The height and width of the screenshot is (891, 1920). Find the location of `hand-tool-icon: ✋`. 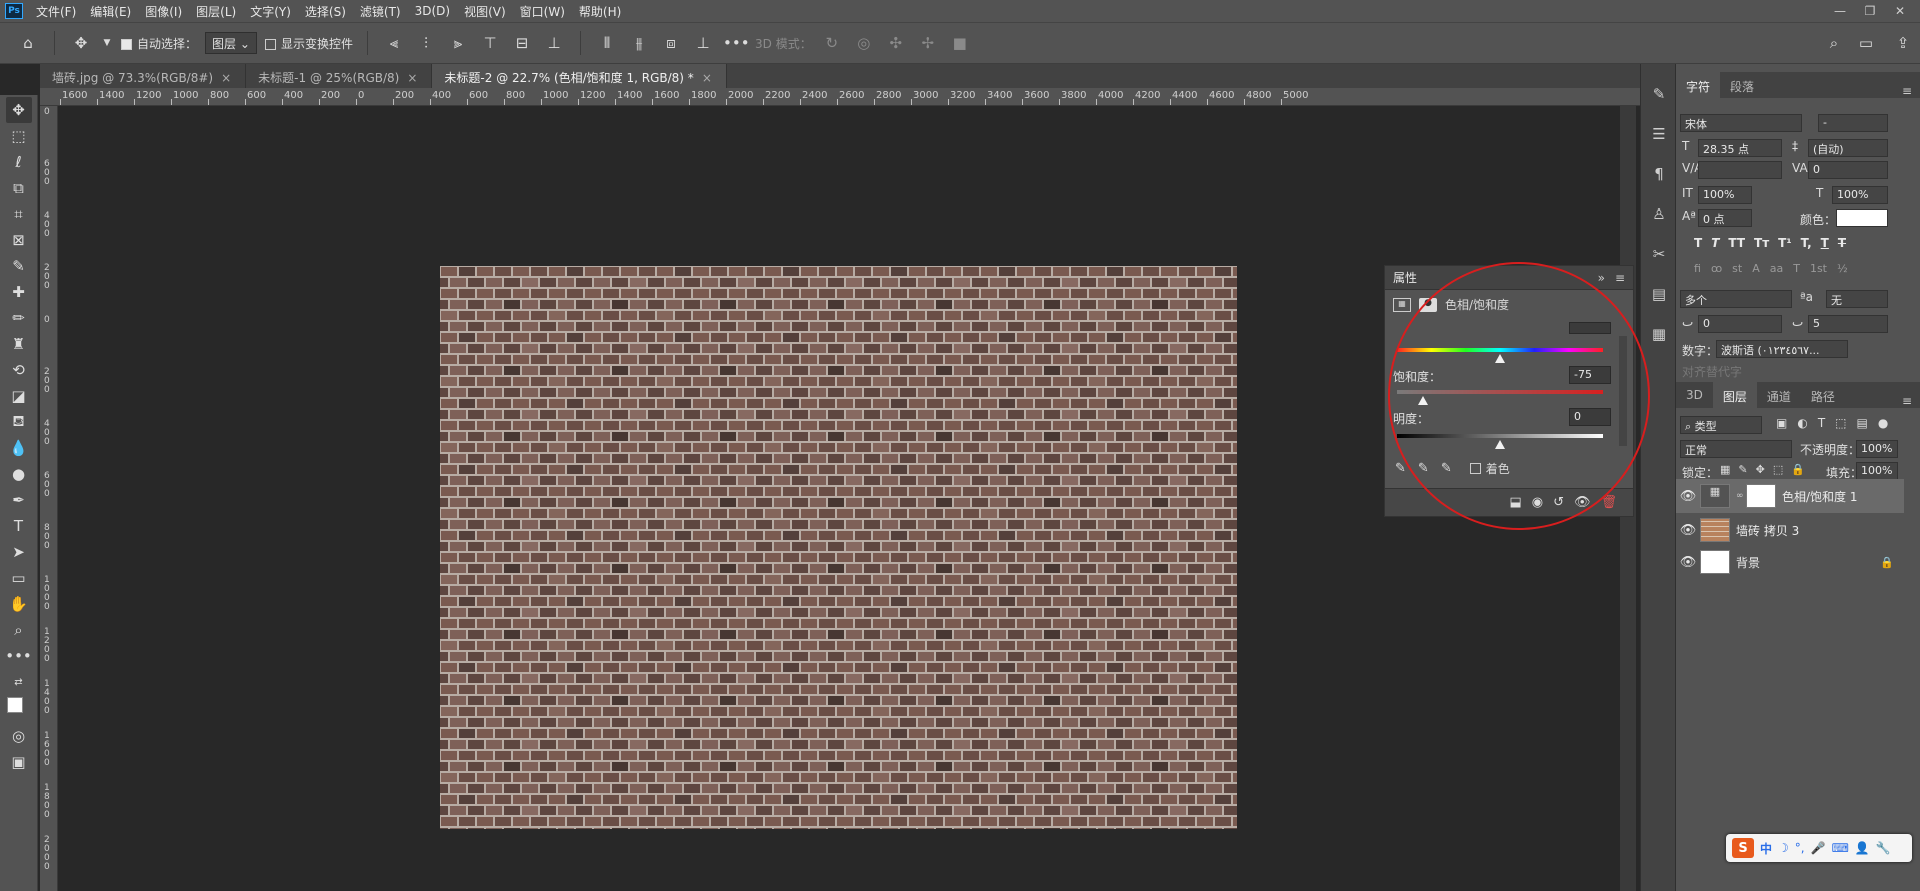

hand-tool-icon: ✋ is located at coordinates (19, 604).